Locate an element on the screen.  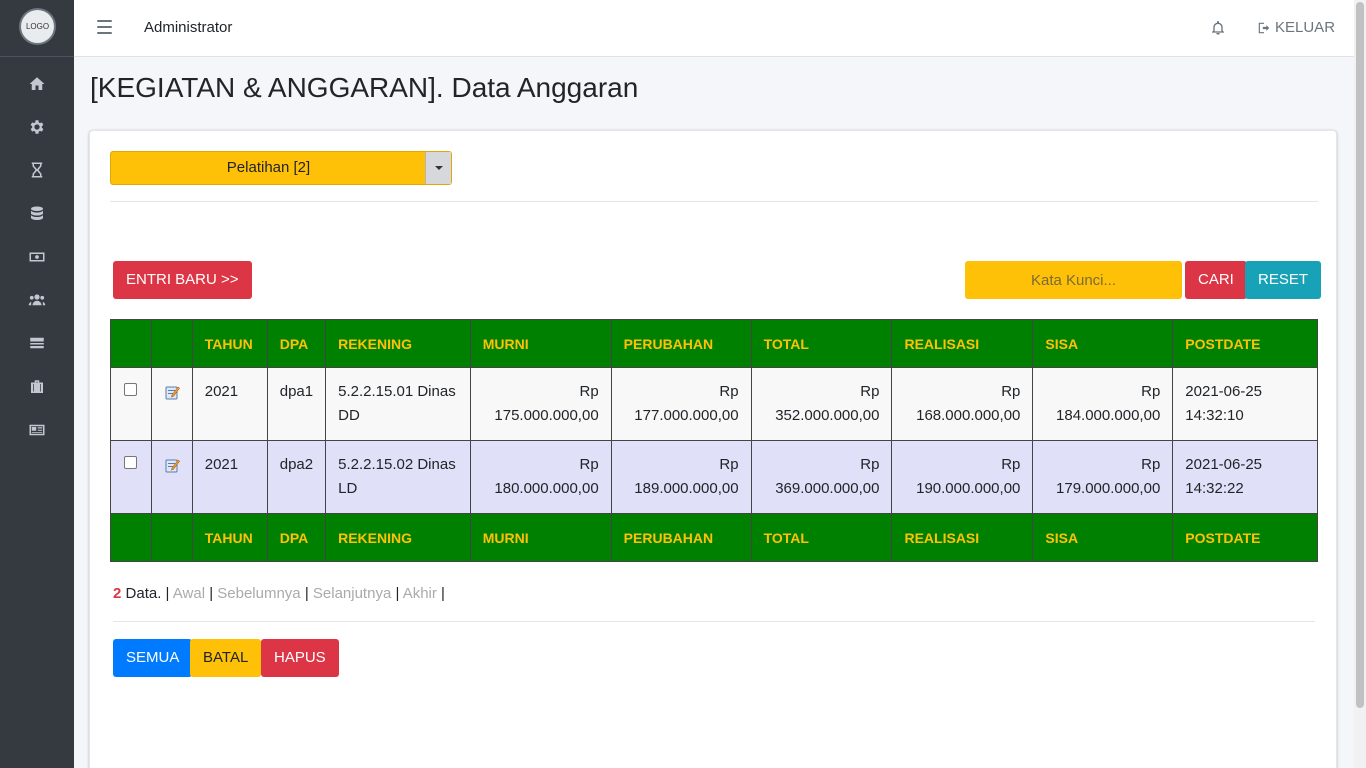
logout-label: KELUAR is located at coordinates (1305, 27).